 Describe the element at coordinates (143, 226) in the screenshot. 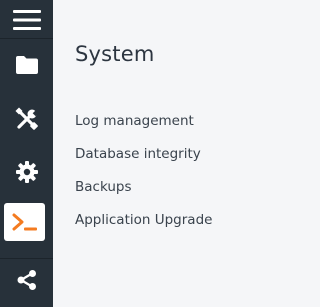

I see `menu-item-application-upgrade: Application Upgrade` at that location.